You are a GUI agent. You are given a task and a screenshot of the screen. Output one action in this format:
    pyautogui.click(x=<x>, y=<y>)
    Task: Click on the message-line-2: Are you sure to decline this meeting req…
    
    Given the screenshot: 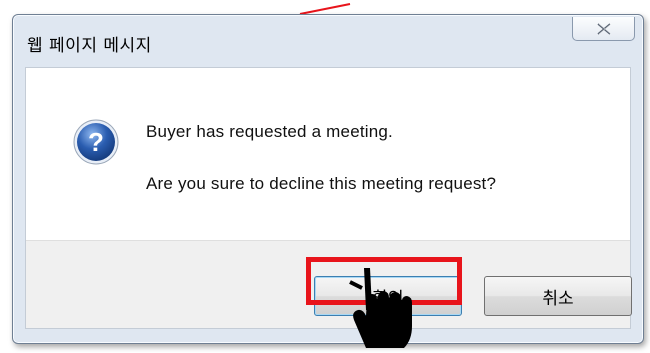 What is the action you would take?
    pyautogui.click(x=321, y=183)
    